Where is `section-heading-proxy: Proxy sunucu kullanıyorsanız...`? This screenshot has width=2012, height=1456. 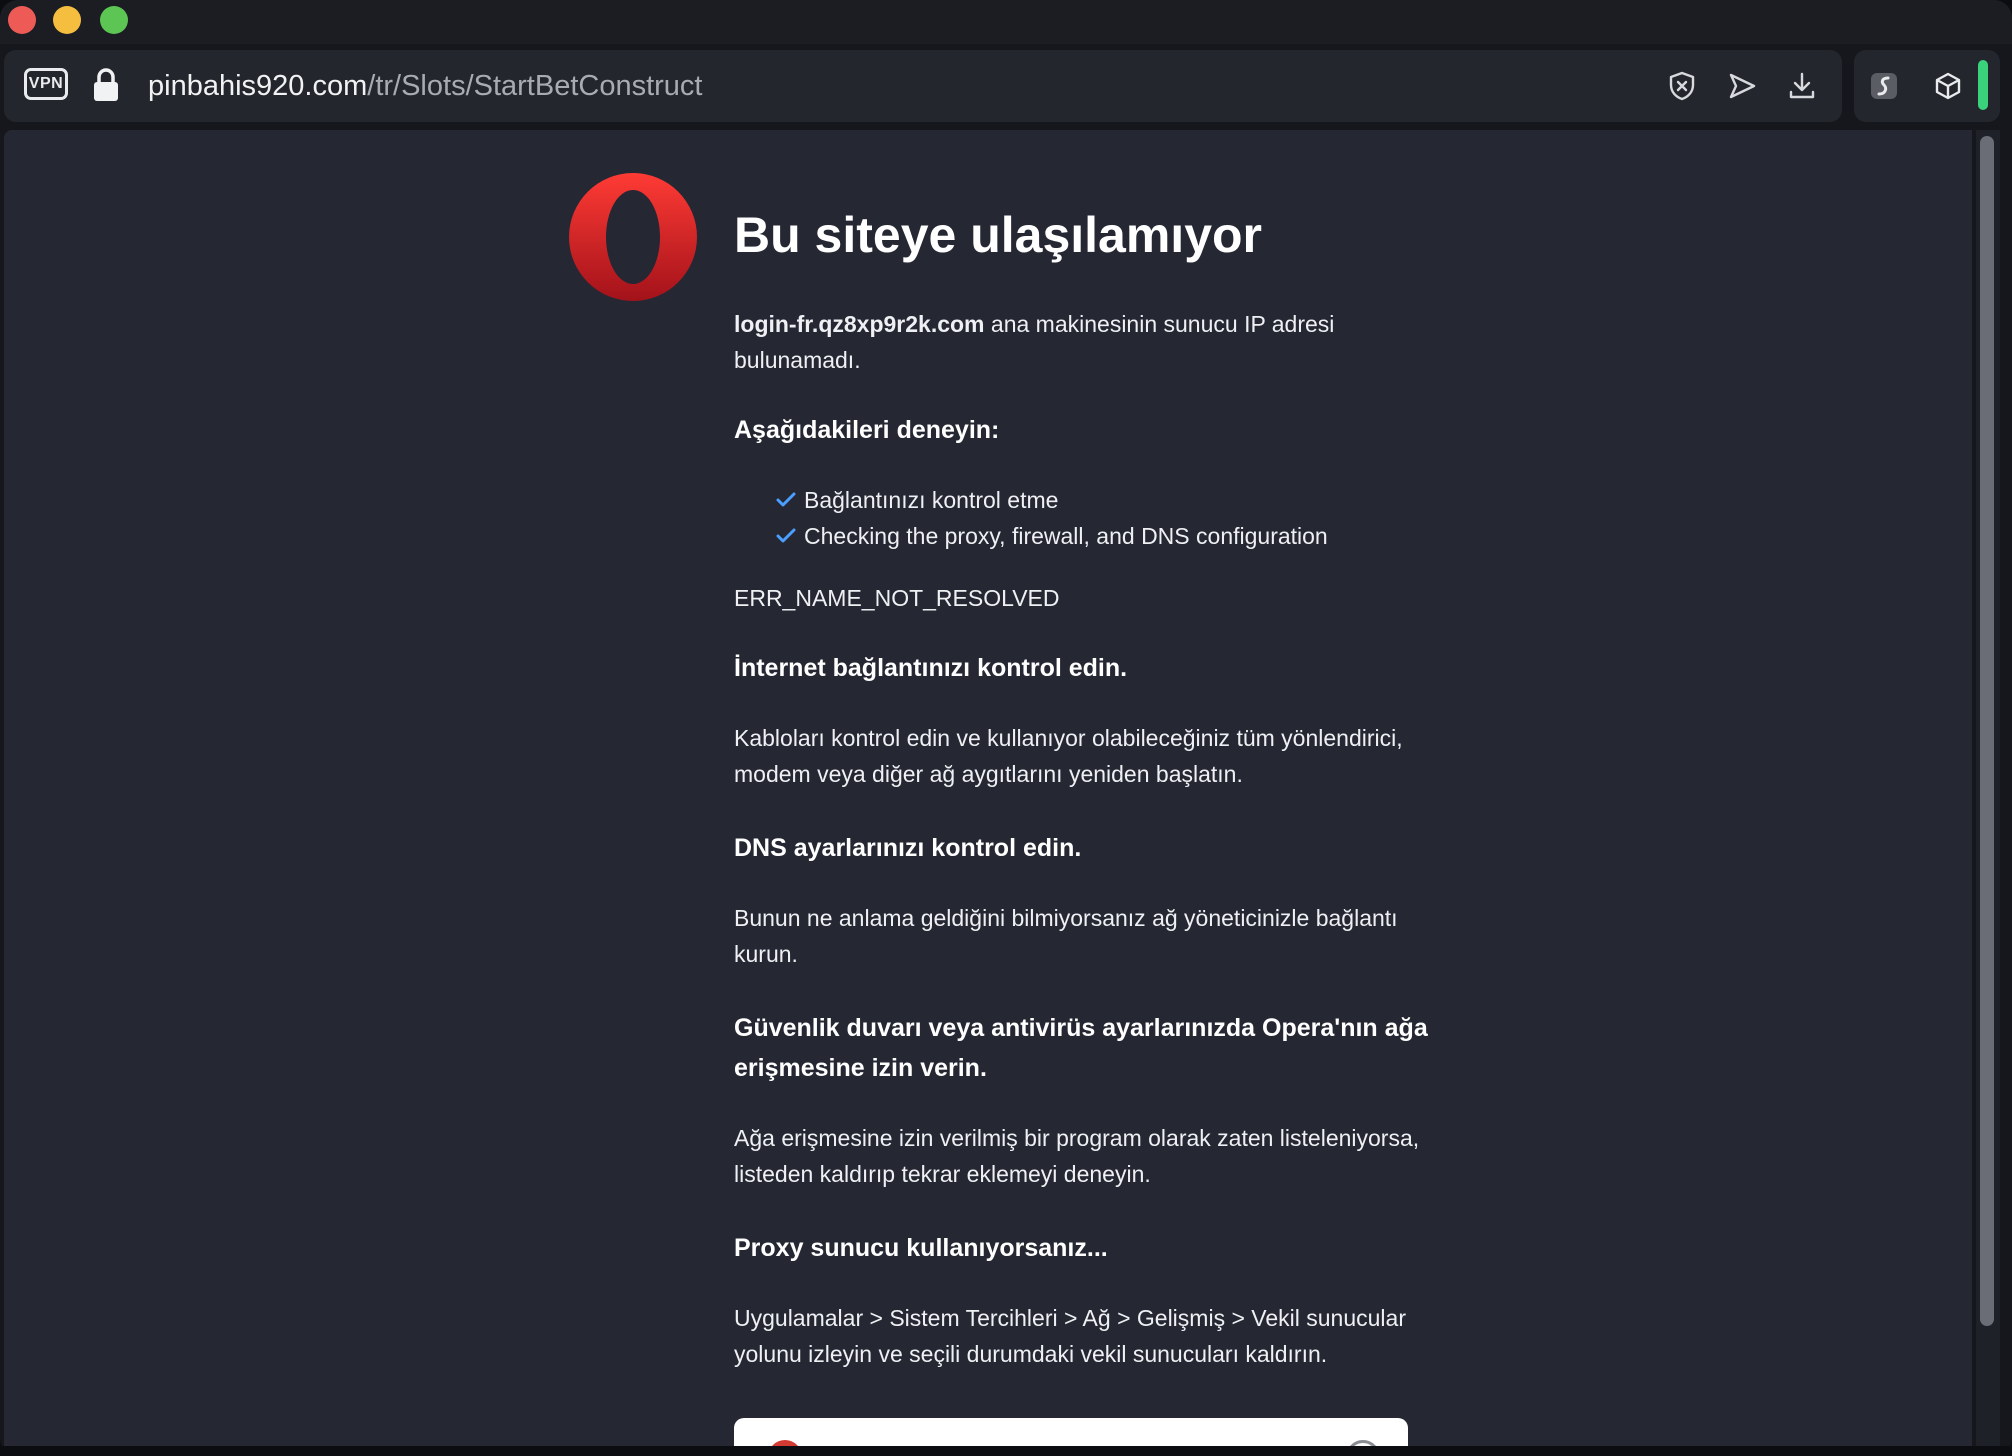
section-heading-proxy: Proxy sunucu kullanıyorsanız... is located at coordinates (921, 1248).